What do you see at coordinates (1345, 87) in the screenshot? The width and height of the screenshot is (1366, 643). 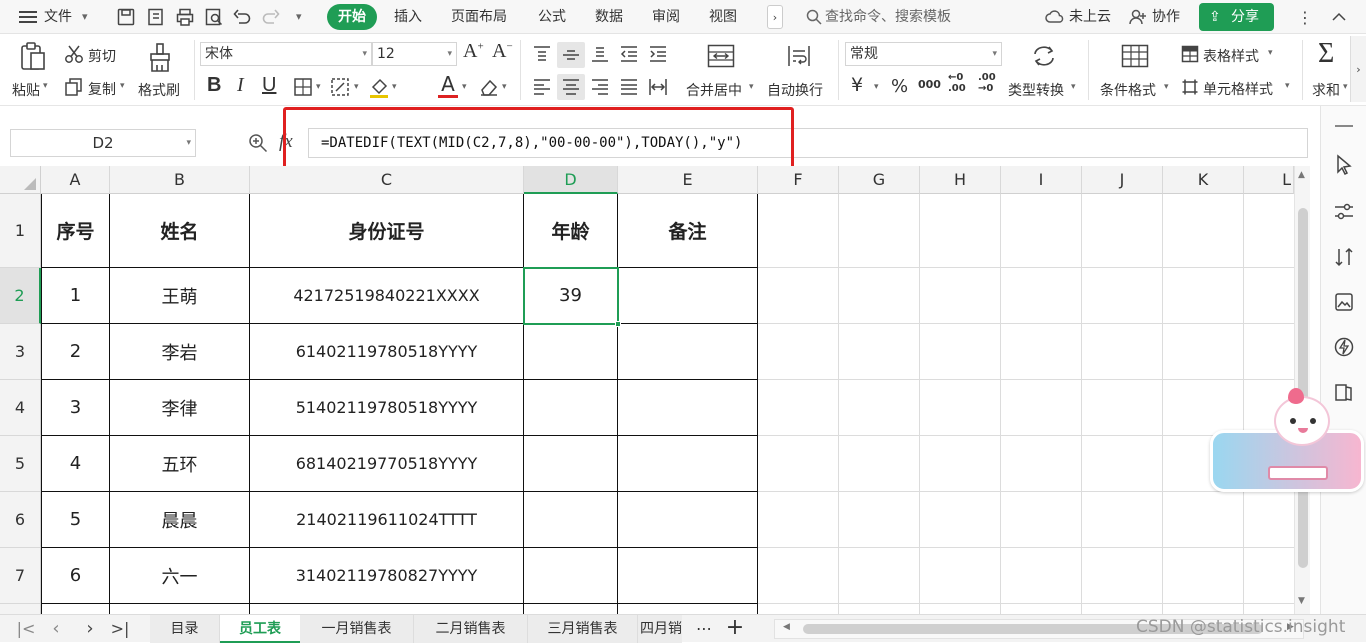 I see `sum-dropdown-icon: ▾` at bounding box center [1345, 87].